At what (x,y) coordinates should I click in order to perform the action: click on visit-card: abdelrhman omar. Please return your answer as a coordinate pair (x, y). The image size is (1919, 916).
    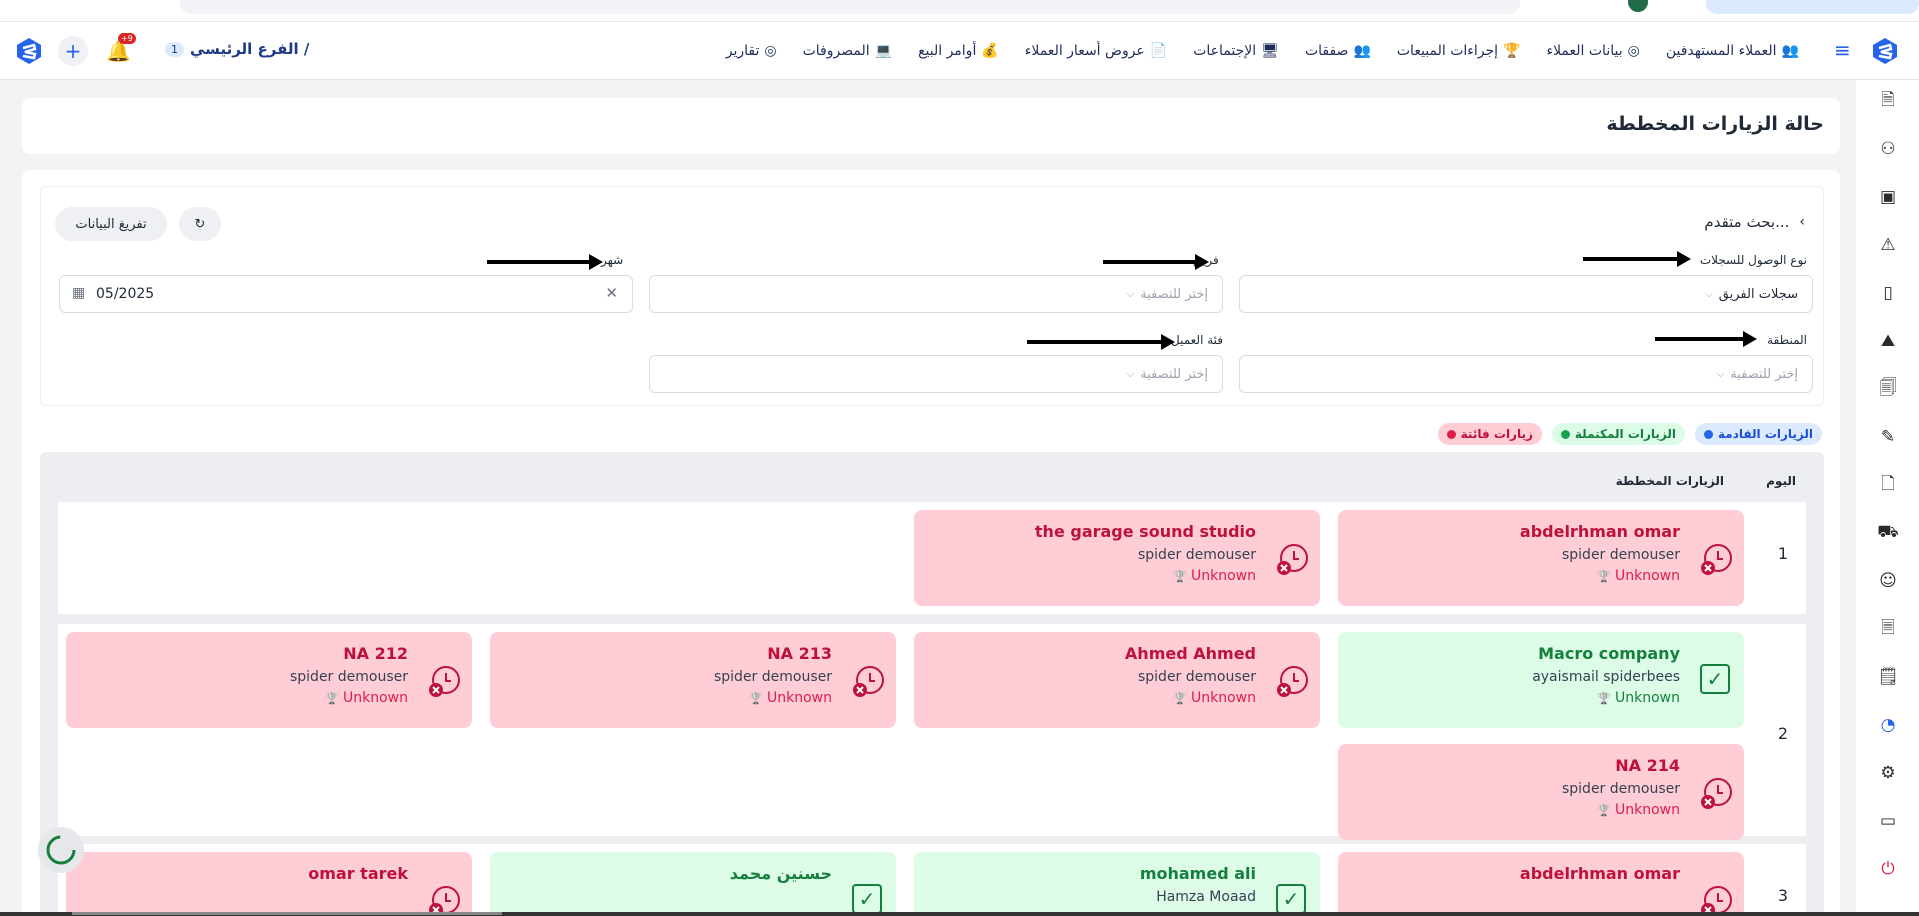
    Looking at the image, I should click on (1541, 884).